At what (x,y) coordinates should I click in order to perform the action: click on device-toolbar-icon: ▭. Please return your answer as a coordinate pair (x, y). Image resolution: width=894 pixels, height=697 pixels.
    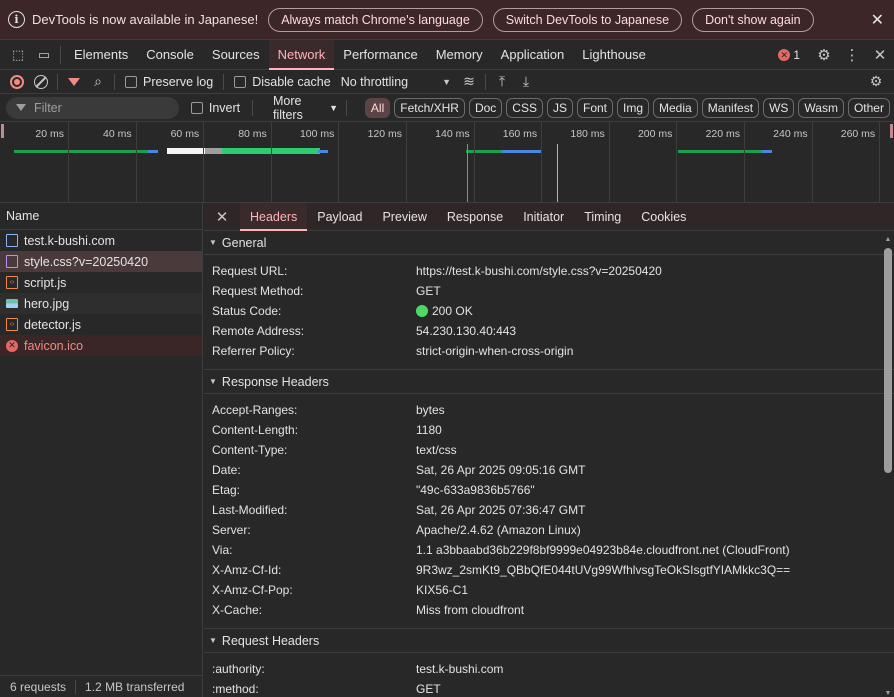
    Looking at the image, I should click on (44, 55).